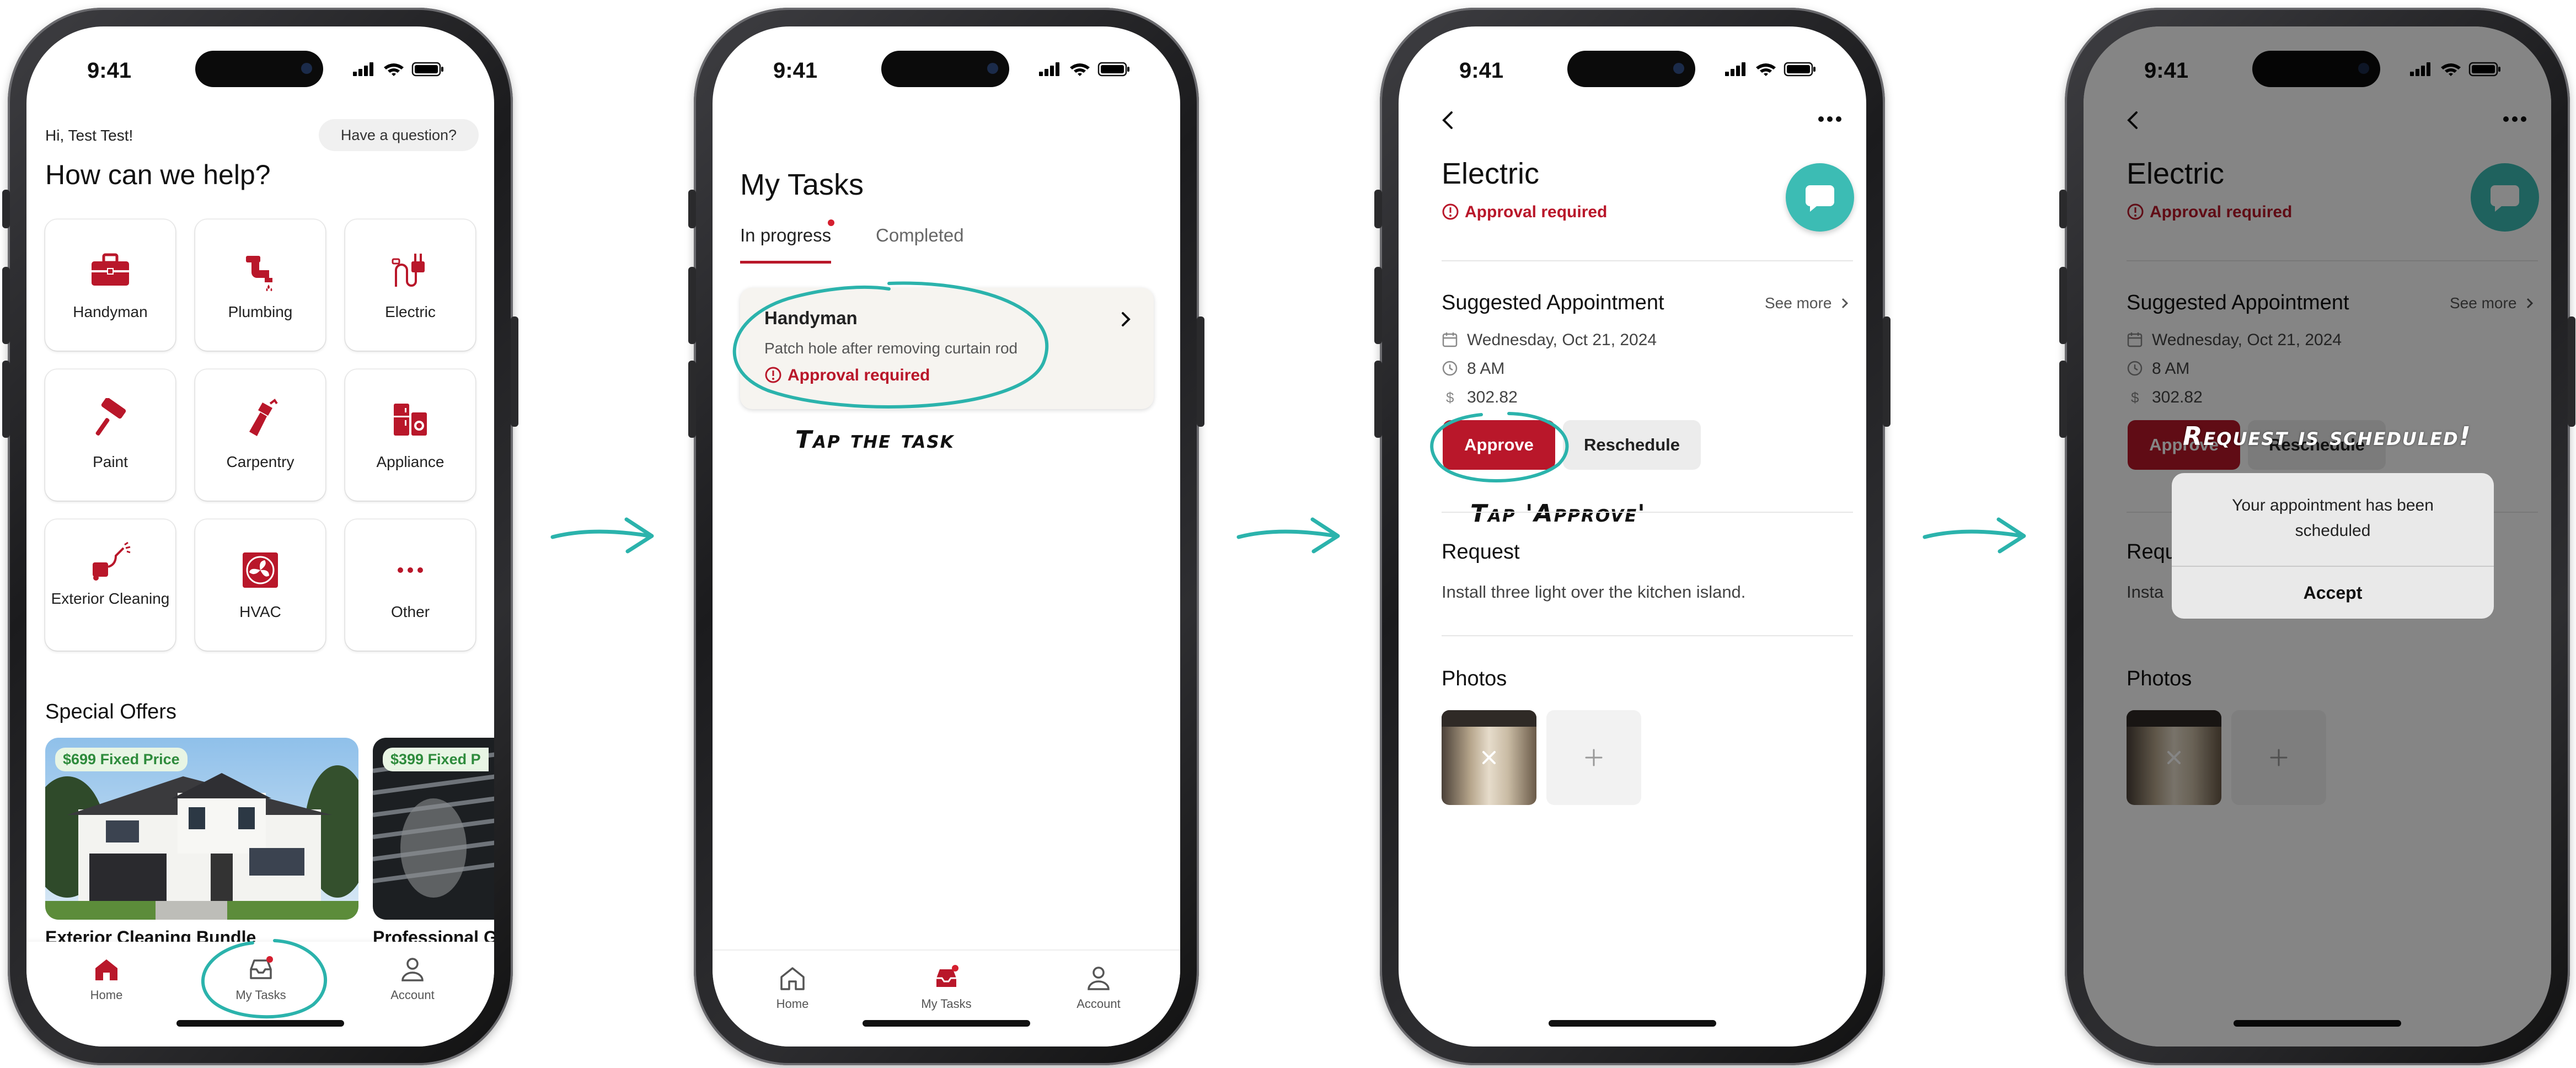  What do you see at coordinates (158, 174) in the screenshot?
I see `page-title: How can we help?` at bounding box center [158, 174].